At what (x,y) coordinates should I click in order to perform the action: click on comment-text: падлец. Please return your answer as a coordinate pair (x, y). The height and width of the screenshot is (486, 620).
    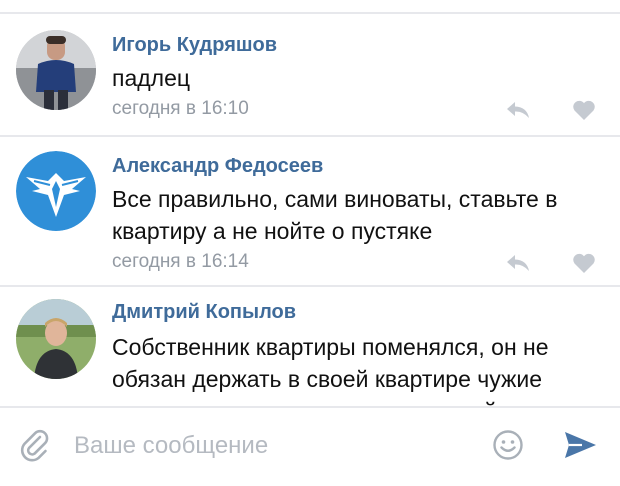
    Looking at the image, I should click on (151, 78).